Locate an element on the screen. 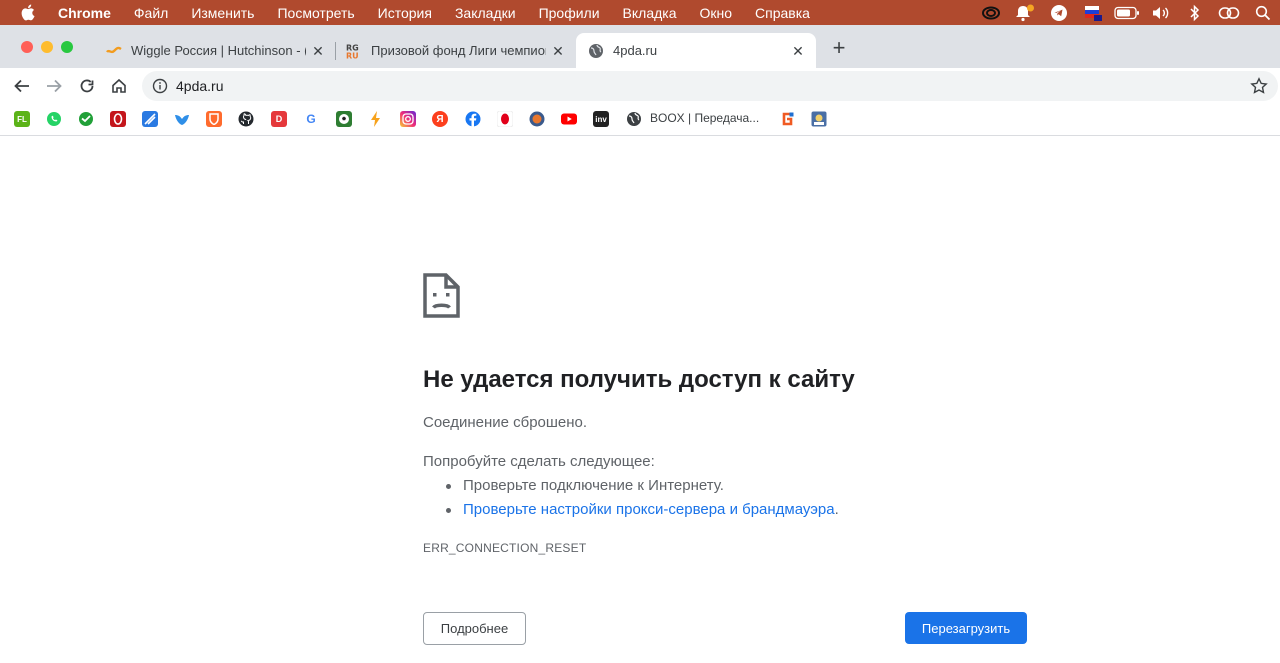 This screenshot has height=663, width=1280. volume-icon is located at coordinates (1161, 12).